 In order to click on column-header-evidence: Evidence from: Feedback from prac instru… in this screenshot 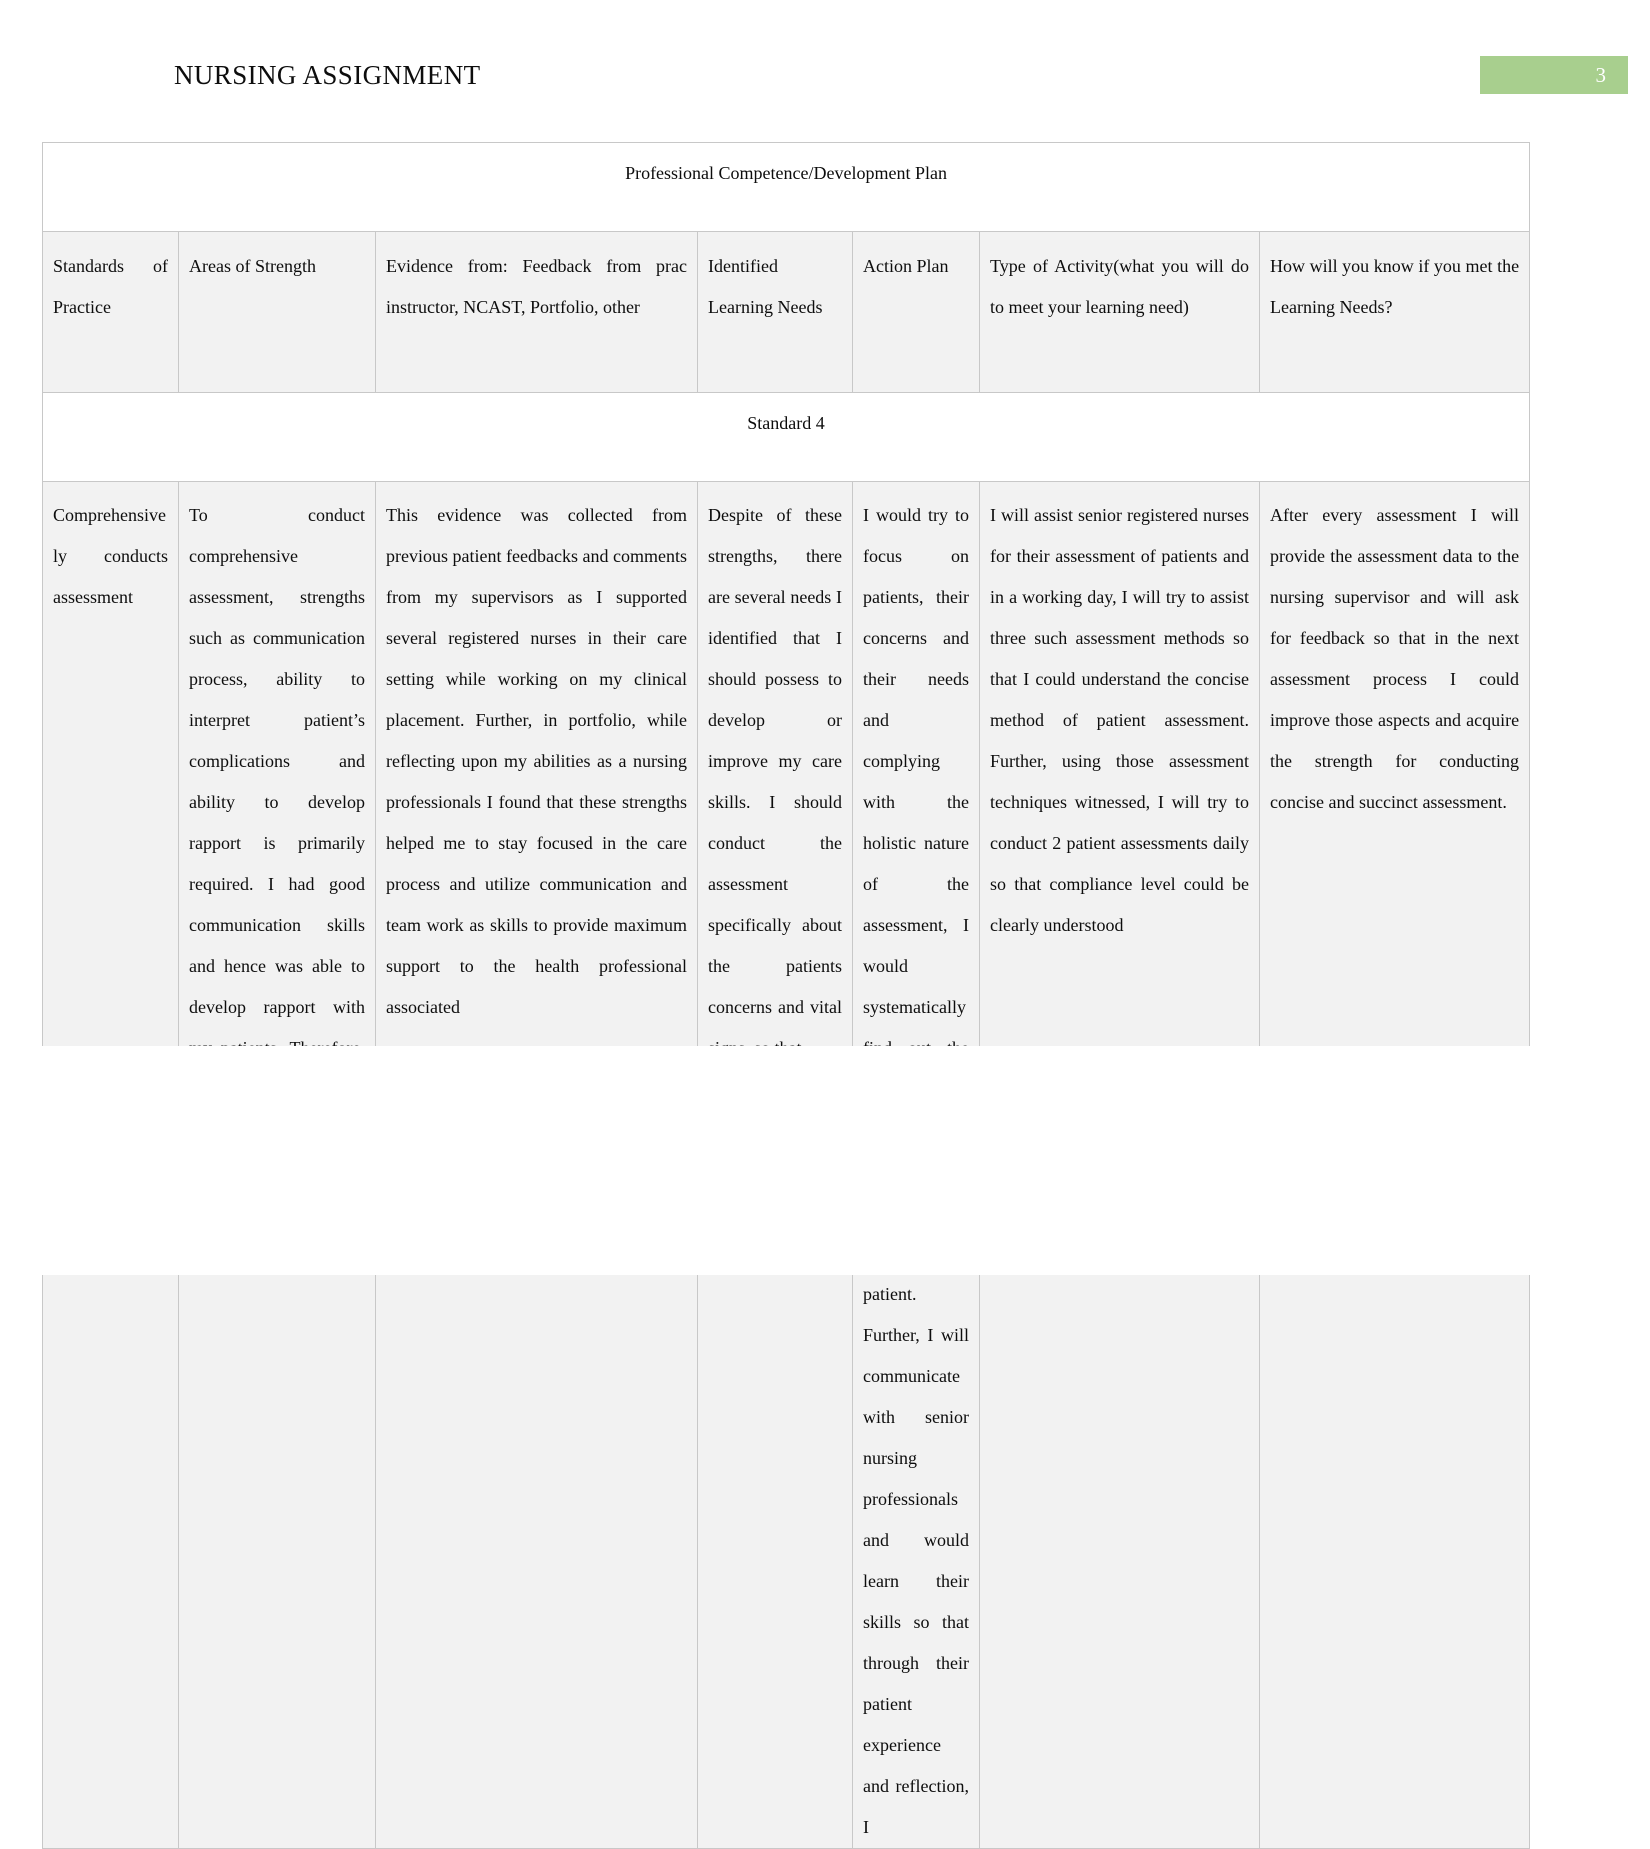, I will do `click(536, 312)`.